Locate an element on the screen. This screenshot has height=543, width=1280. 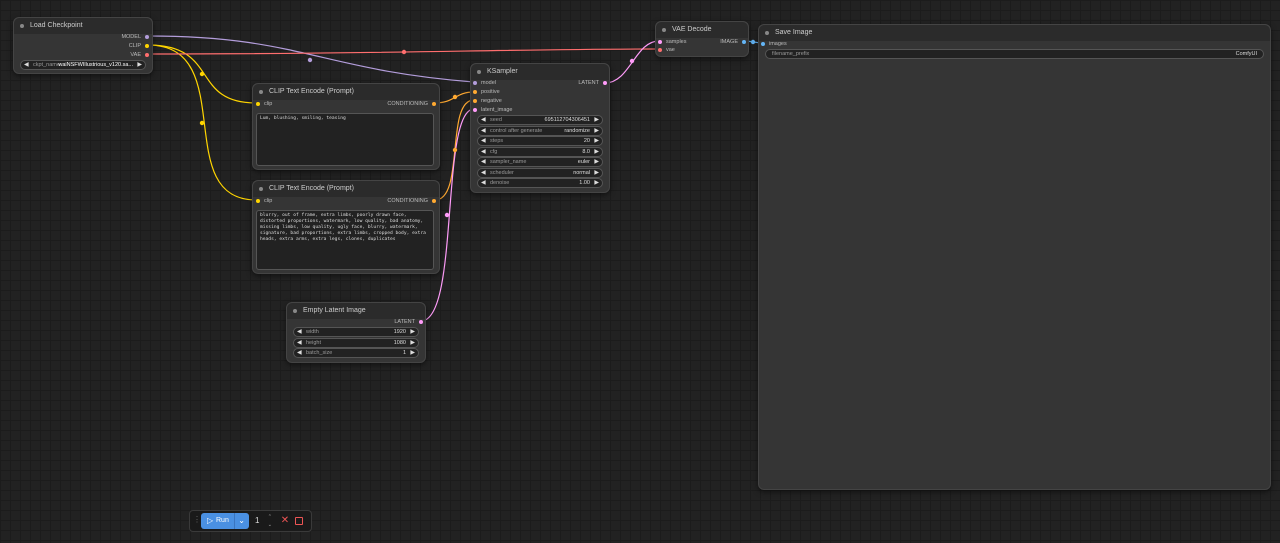
denoise-widget: ◀ denoise 1.00 ▶ is located at coordinates (540, 183).